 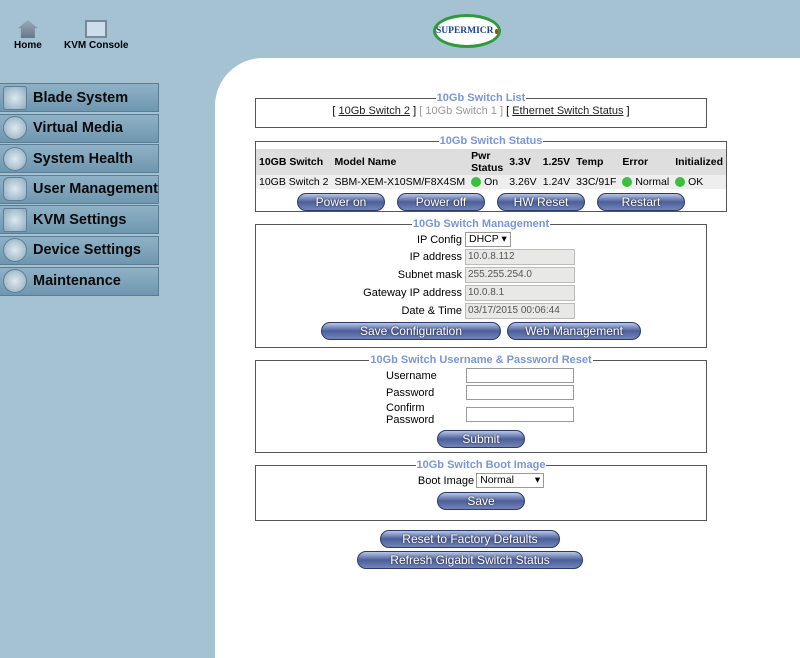 I want to click on link-ethernet-switch-status: Ethernet Switch Status, so click(x=567, y=111).